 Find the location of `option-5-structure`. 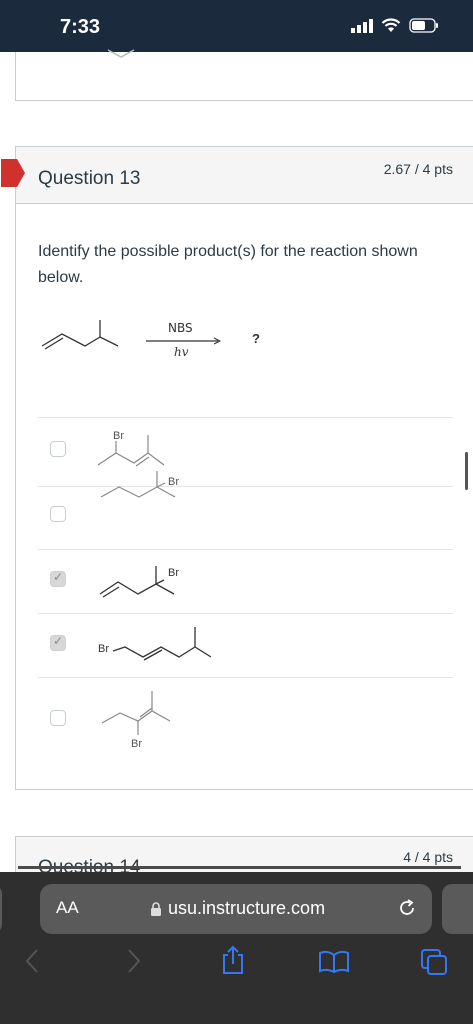

option-5-structure is located at coordinates (136, 713).